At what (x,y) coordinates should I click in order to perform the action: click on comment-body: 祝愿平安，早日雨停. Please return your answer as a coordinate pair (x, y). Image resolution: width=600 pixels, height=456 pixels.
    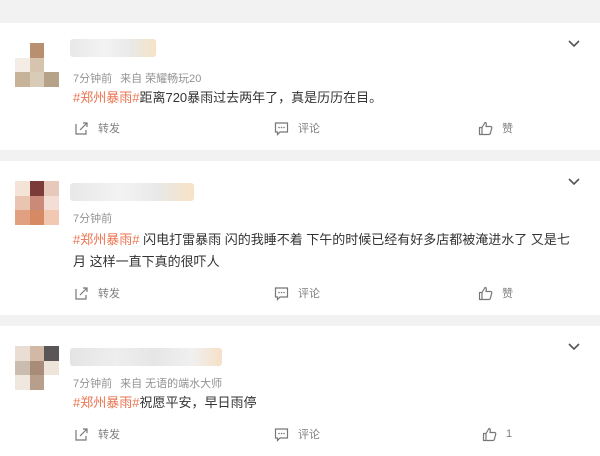
    Looking at the image, I should click on (198, 402).